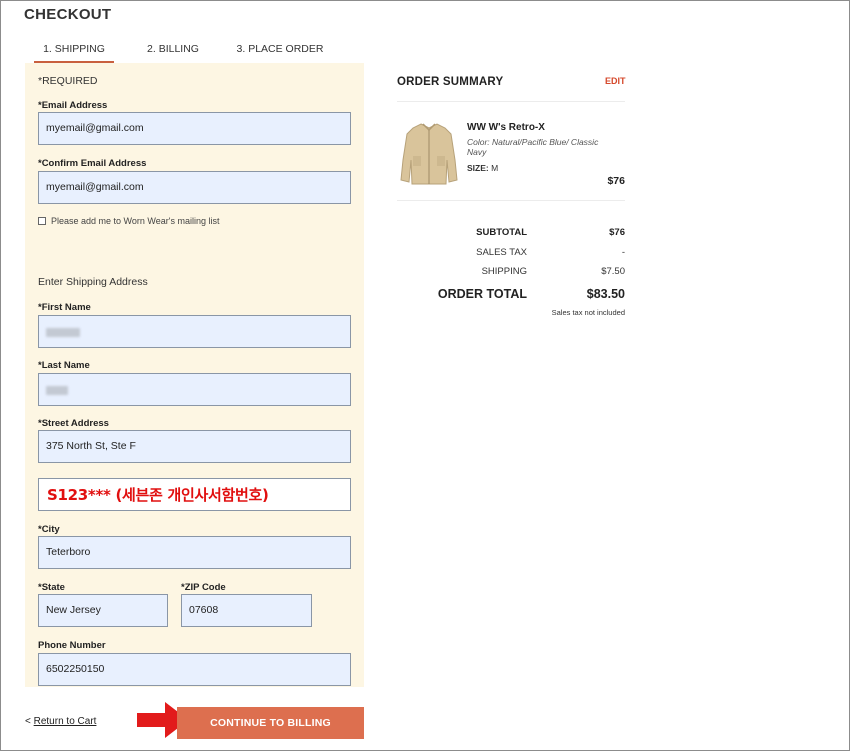 The width and height of the screenshot is (850, 751). What do you see at coordinates (73, 105) in the screenshot?
I see `email-label: *Email Address` at bounding box center [73, 105].